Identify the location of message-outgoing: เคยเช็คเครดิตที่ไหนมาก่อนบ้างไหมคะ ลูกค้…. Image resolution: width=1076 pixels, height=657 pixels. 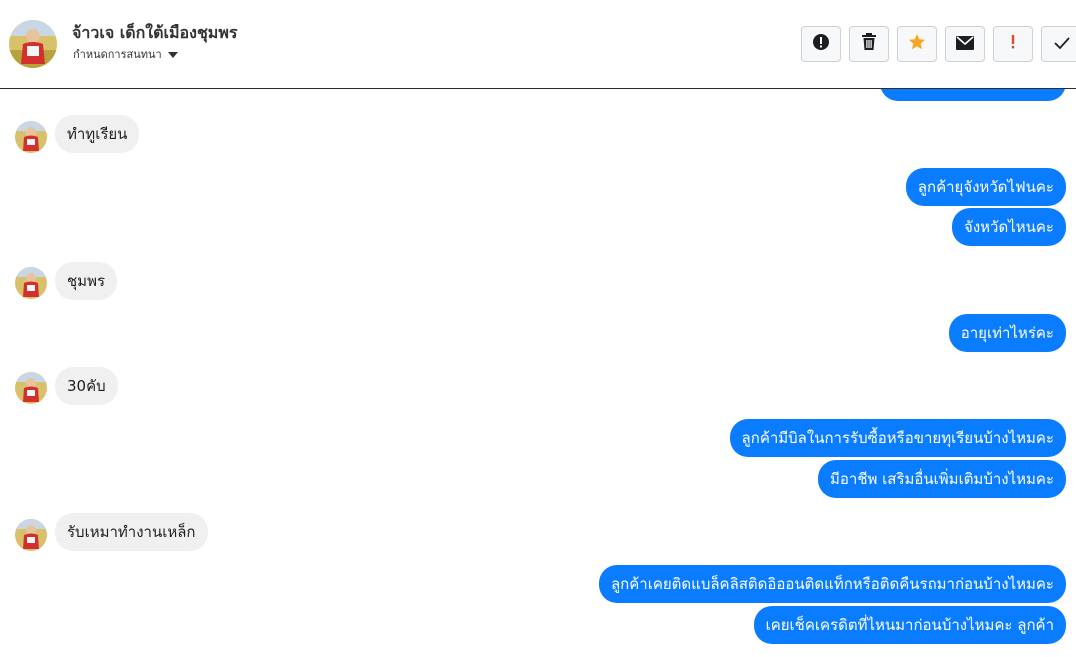
(909, 625).